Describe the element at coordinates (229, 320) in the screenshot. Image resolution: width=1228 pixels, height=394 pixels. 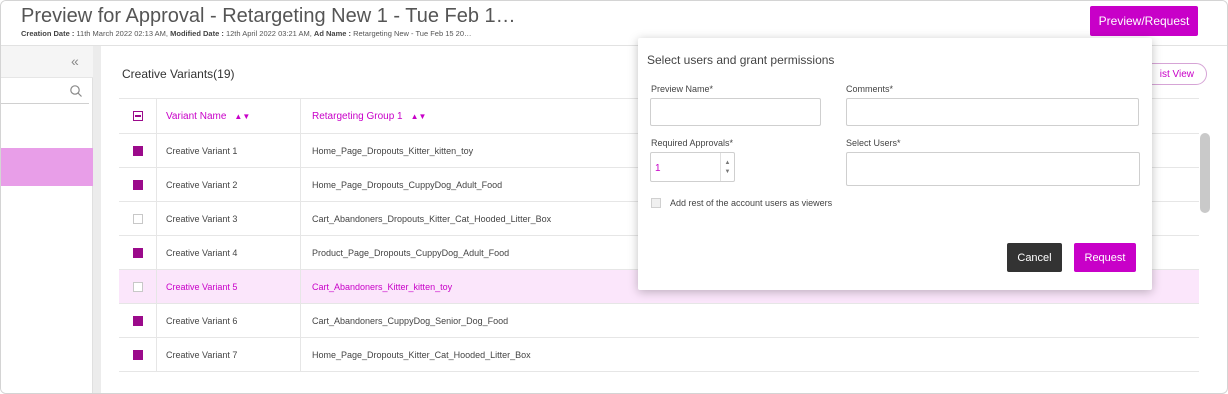
I see `variant-name-cell: Creative Variant 6` at that location.